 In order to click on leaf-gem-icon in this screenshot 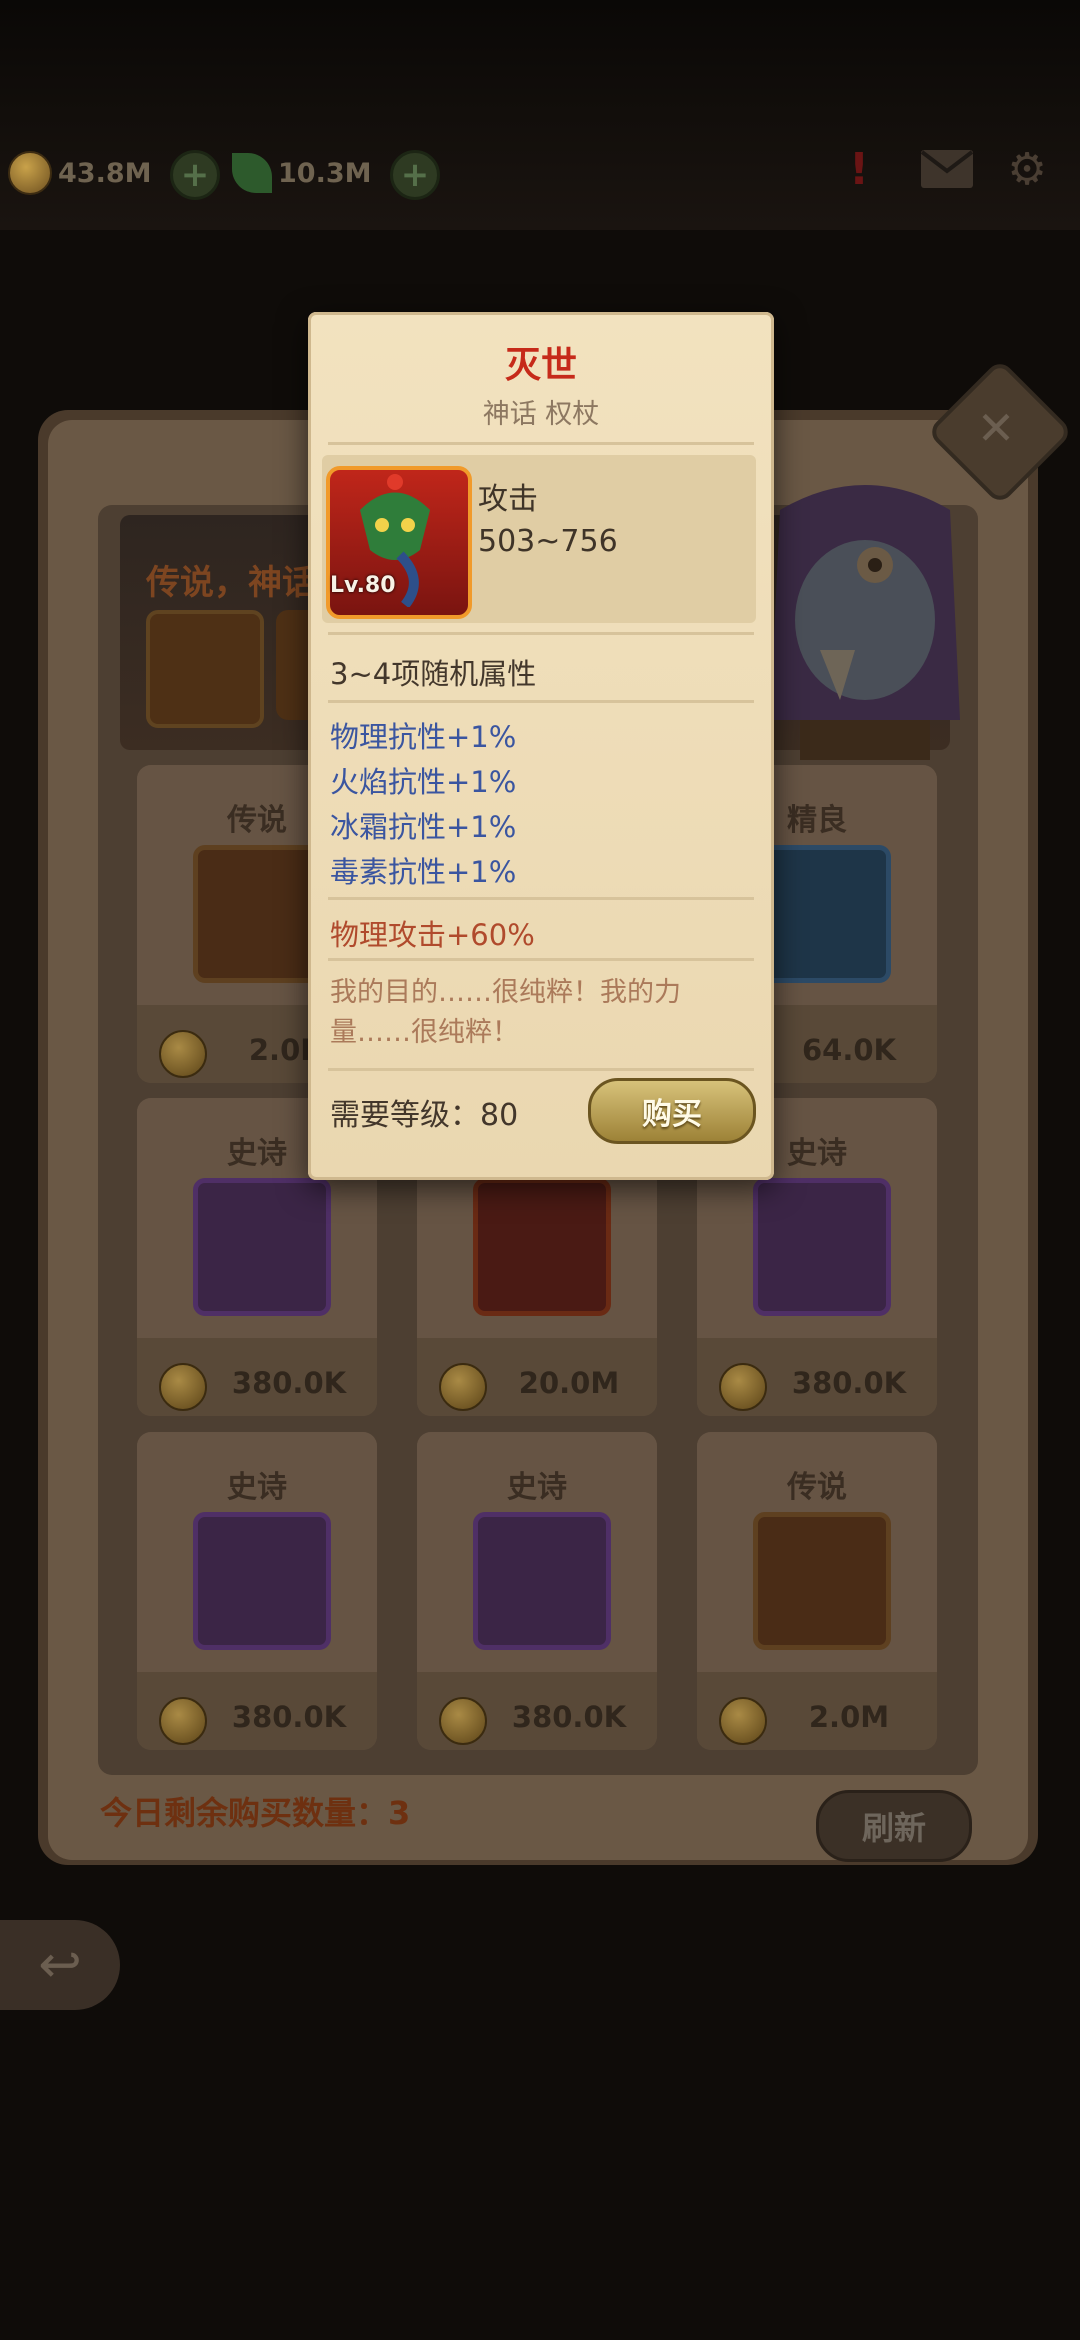, I will do `click(252, 173)`.